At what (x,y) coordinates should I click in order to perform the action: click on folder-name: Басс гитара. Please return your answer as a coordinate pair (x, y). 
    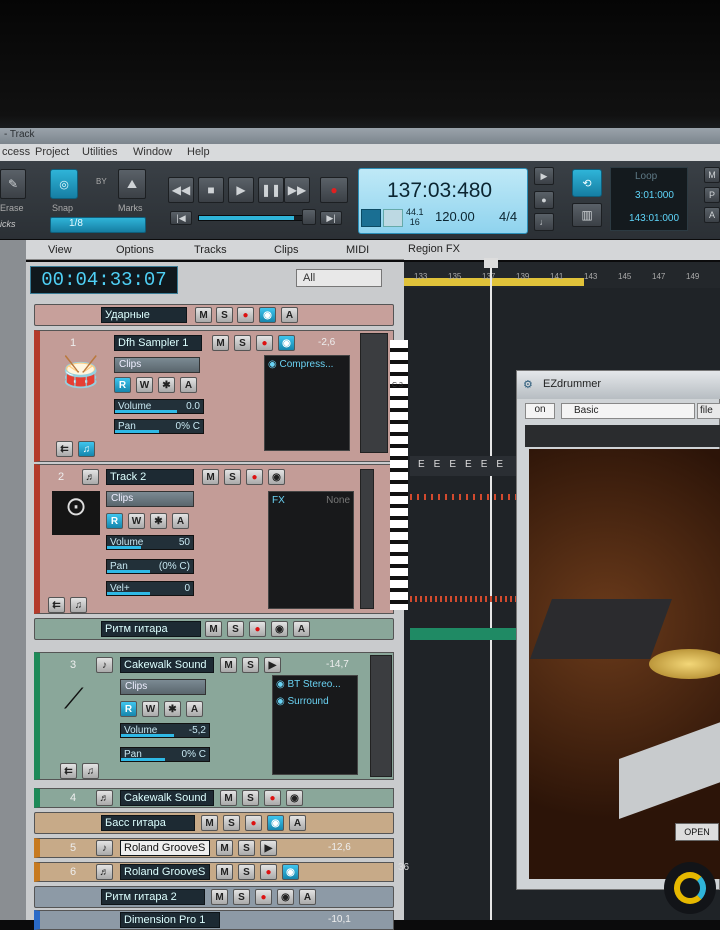
    Looking at the image, I should click on (148, 823).